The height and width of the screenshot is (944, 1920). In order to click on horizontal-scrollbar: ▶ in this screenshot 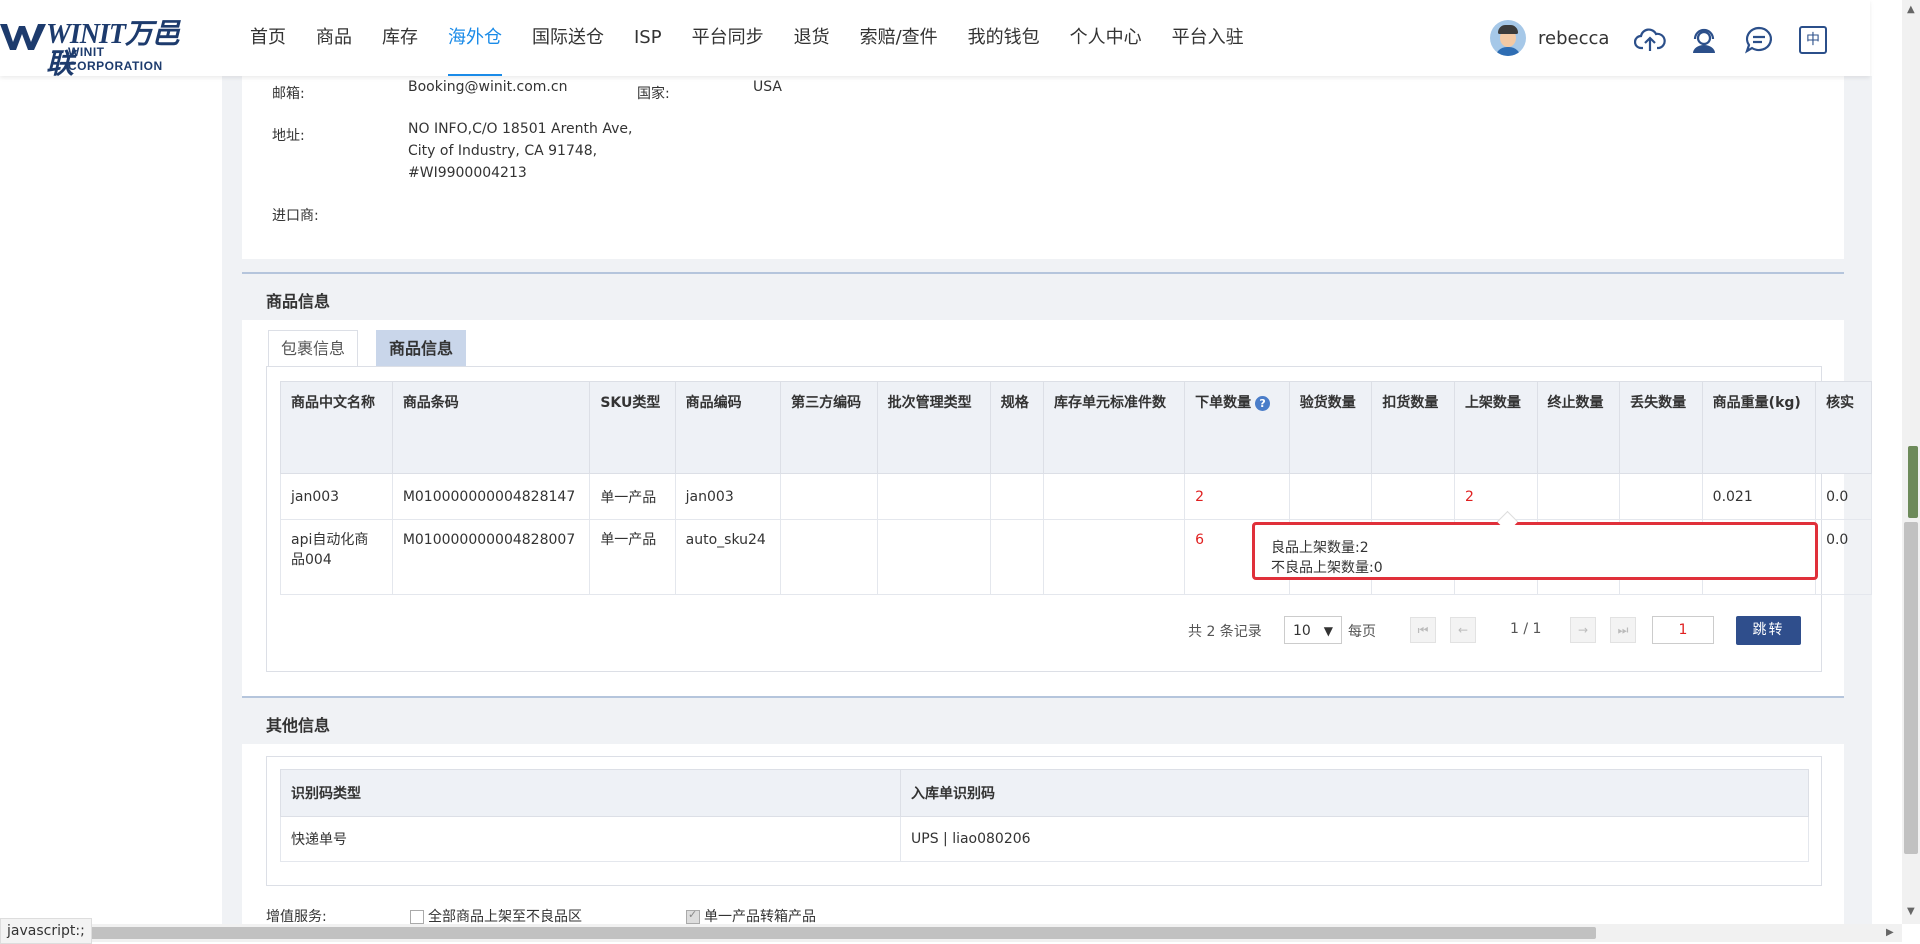, I will do `click(951, 933)`.